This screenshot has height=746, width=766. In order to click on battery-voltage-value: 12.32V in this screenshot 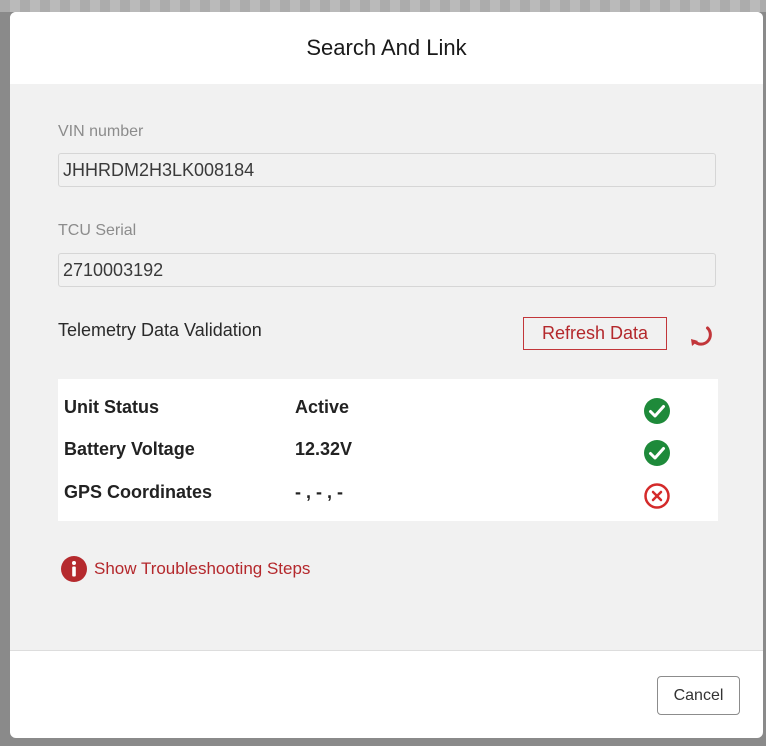, I will do `click(324, 449)`.